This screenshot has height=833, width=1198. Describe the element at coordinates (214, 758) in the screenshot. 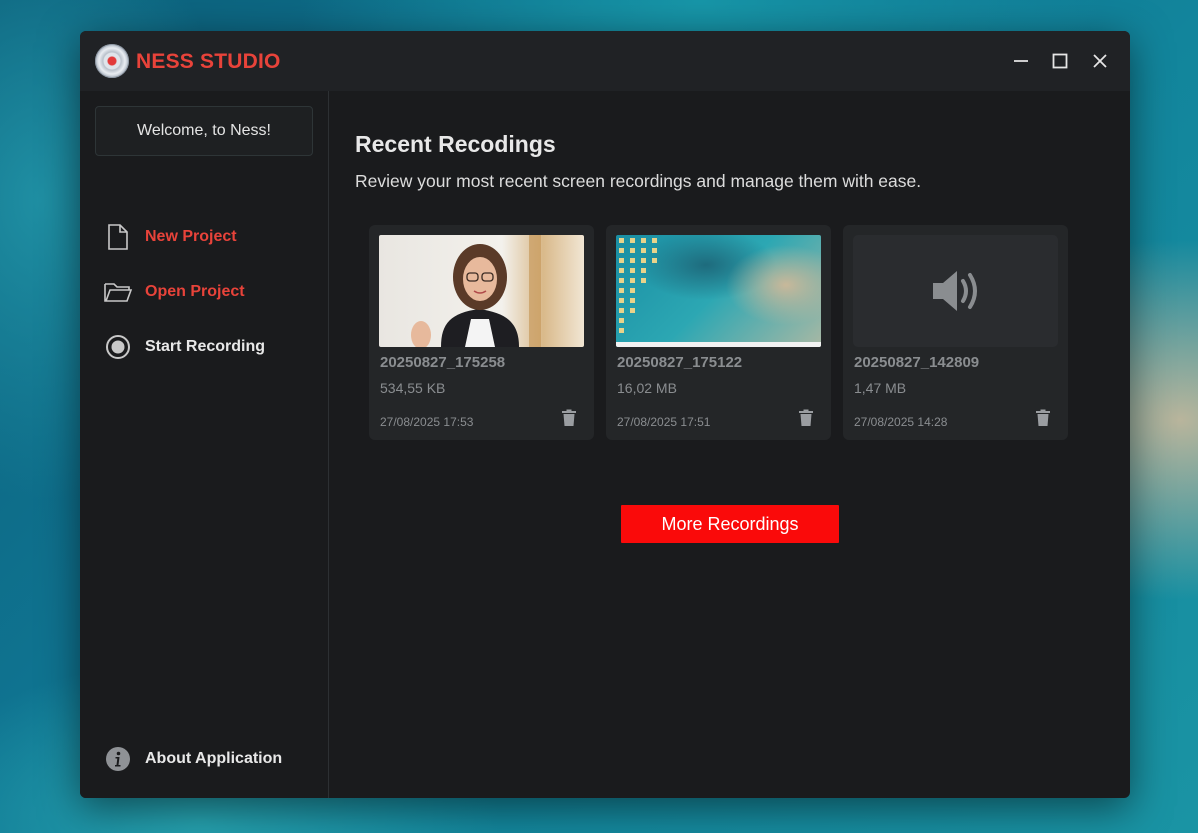

I see `about-label: About Application` at that location.